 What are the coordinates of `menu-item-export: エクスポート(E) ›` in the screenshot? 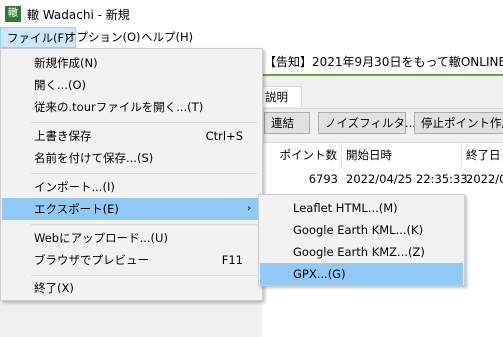 It's located at (131, 209).